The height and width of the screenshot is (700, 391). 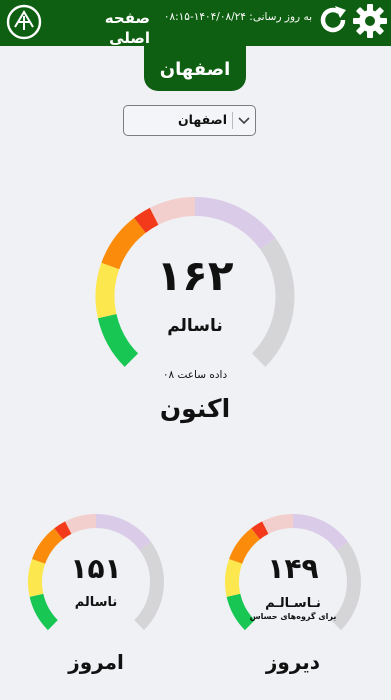 I want to click on gauge-current-status: ناسالم, so click(x=195, y=326).